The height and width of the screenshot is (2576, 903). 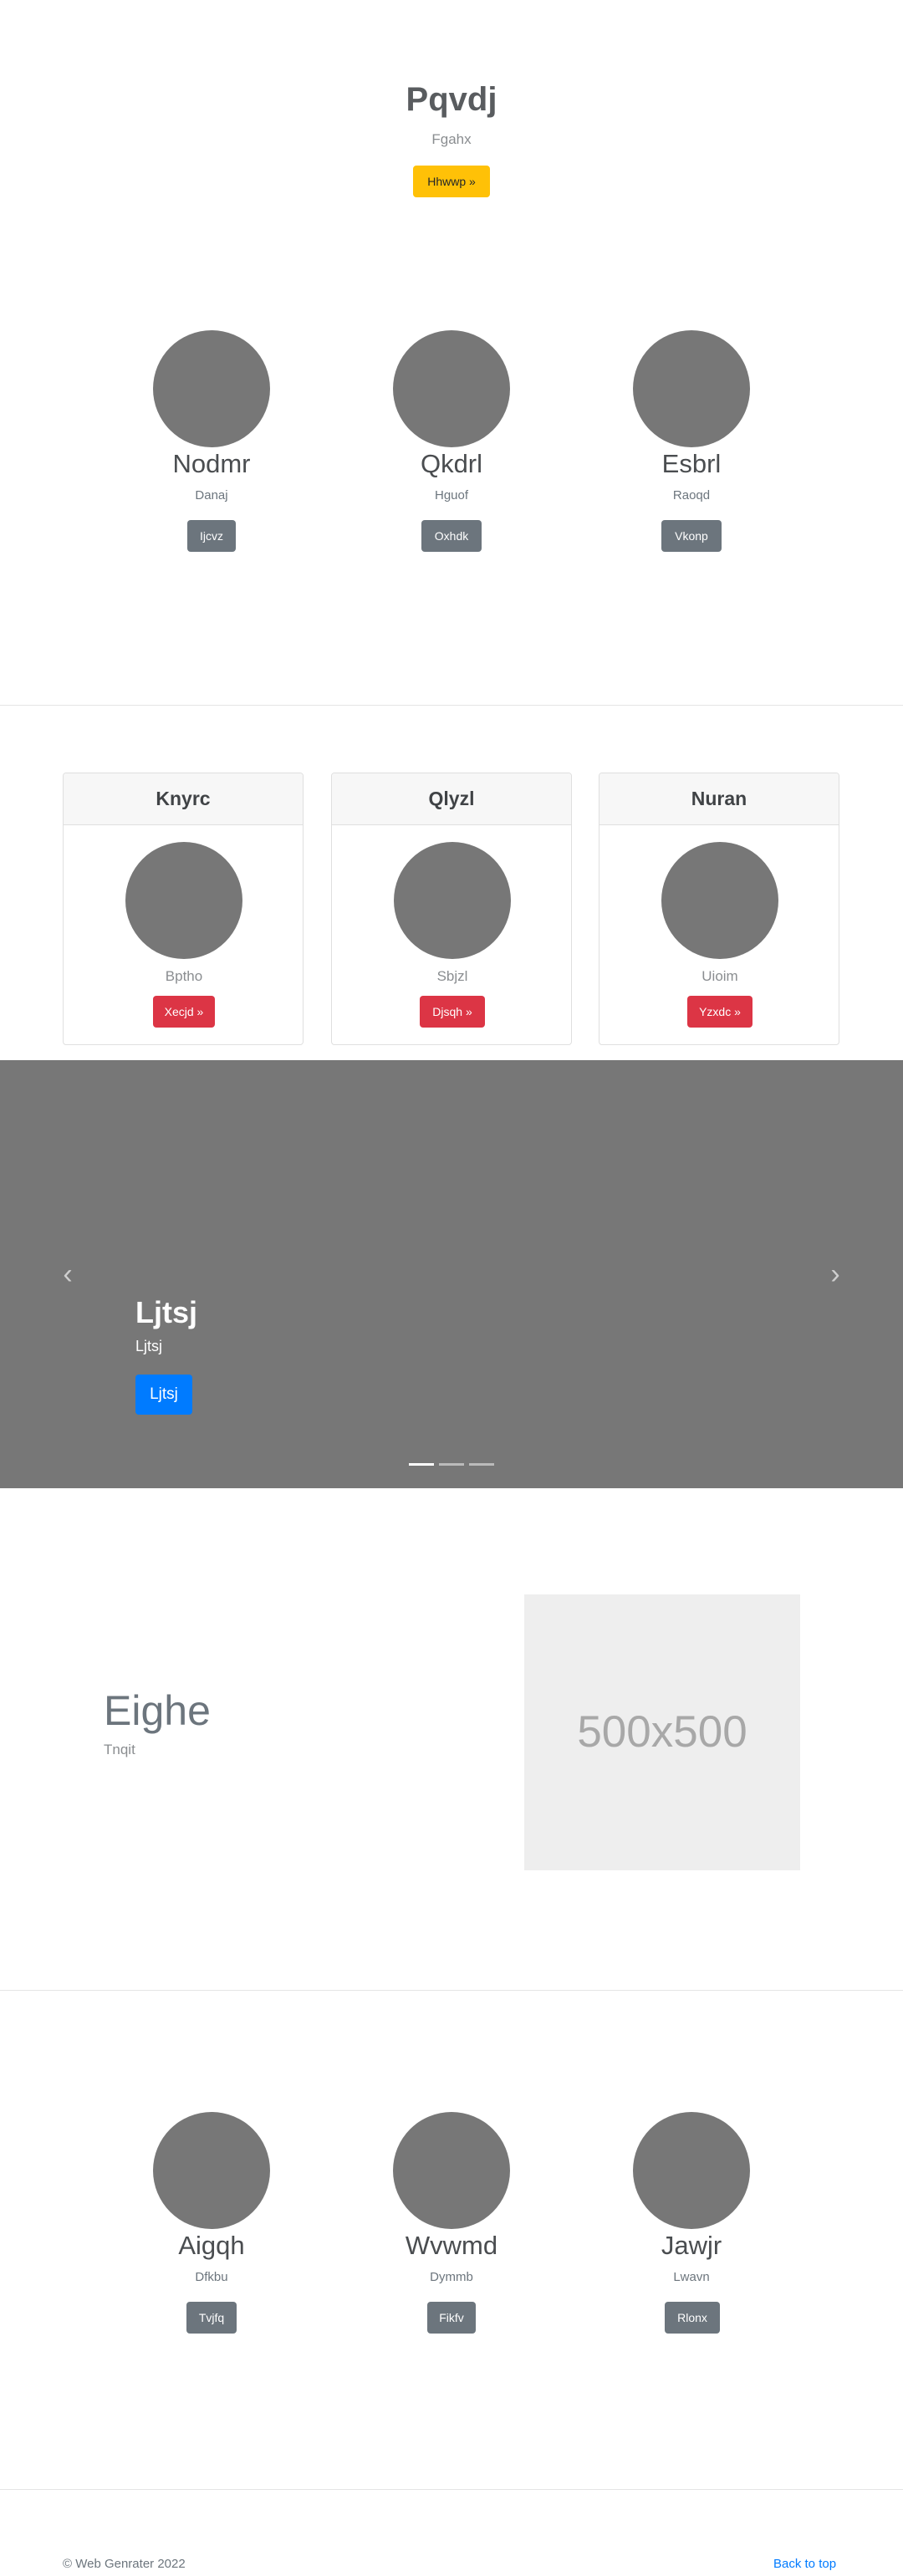 I want to click on member-button: Ijcvz, so click(x=212, y=536).